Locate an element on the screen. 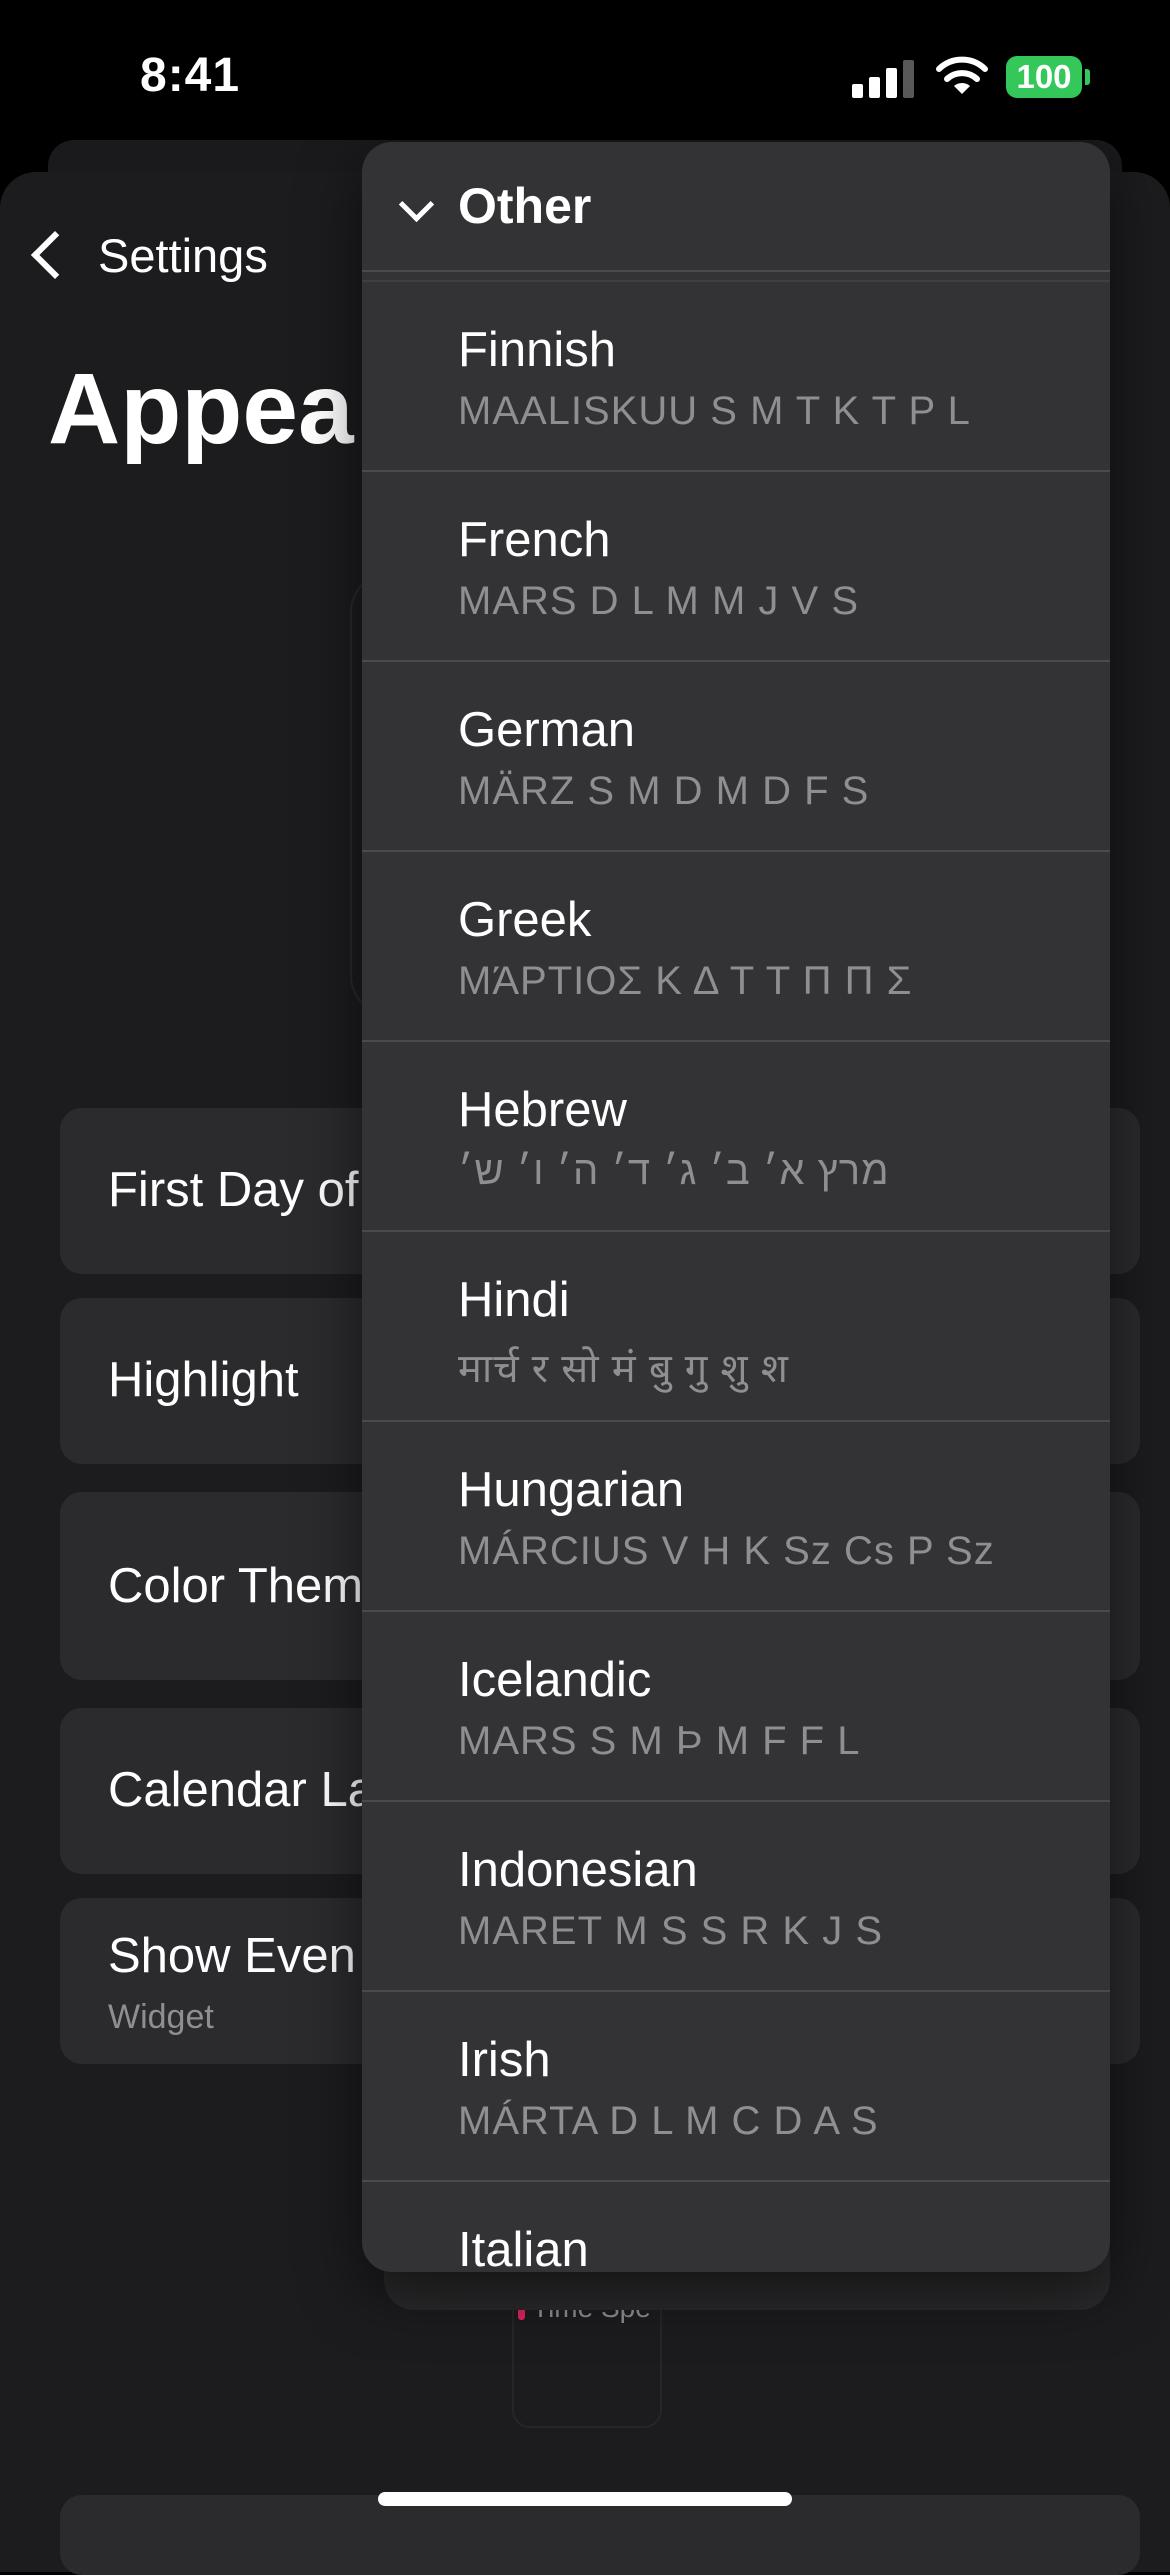 The width and height of the screenshot is (1170, 2575). menu-item-finnish: Finnish MAALISKUU S M T K T P L is located at coordinates (736, 377).